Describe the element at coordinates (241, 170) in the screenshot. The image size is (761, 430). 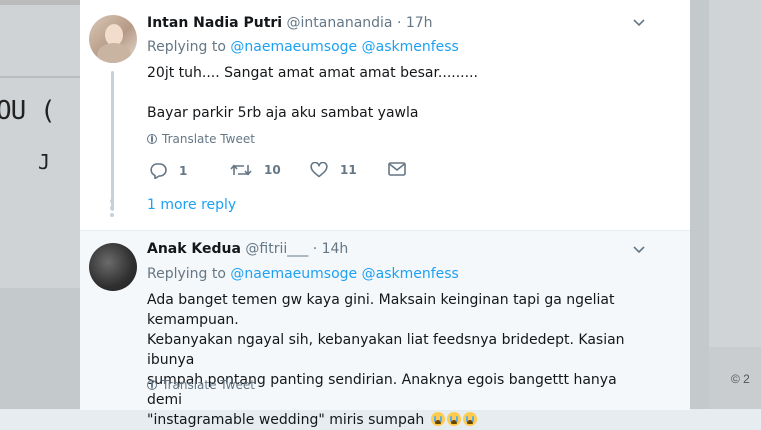
I see `retweet-icon` at that location.